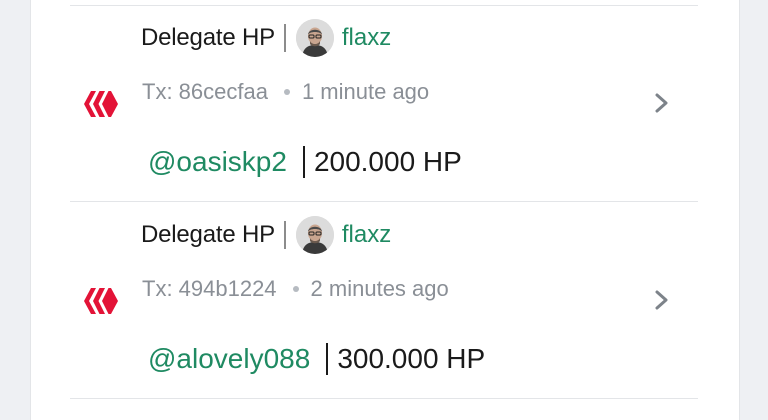 The image size is (768, 420). What do you see at coordinates (387, 161) in the screenshot?
I see `amount: 200.000 HP` at bounding box center [387, 161].